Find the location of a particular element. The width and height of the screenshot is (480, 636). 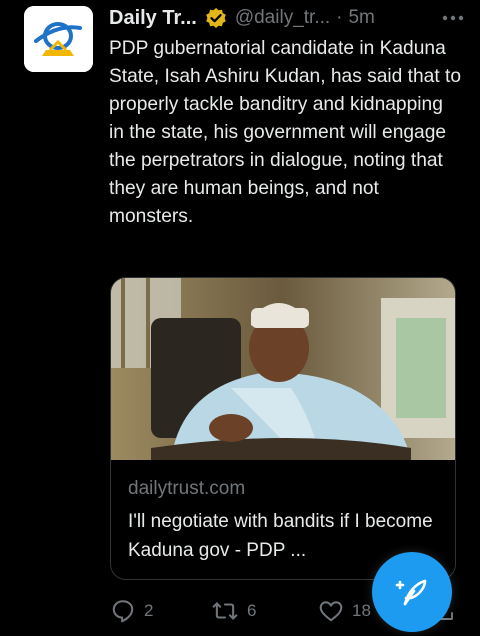

reply-icon is located at coordinates (123, 611).